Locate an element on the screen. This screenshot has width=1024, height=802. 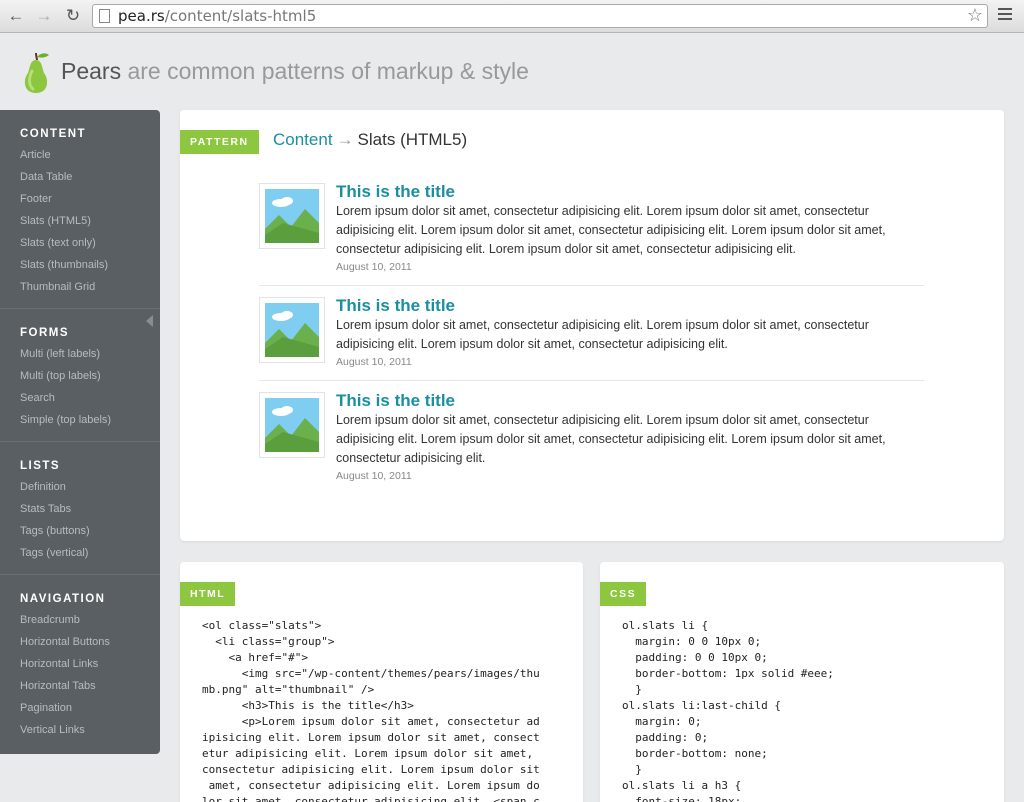
breadcrumb-arrow-icon: → is located at coordinates (345, 139).